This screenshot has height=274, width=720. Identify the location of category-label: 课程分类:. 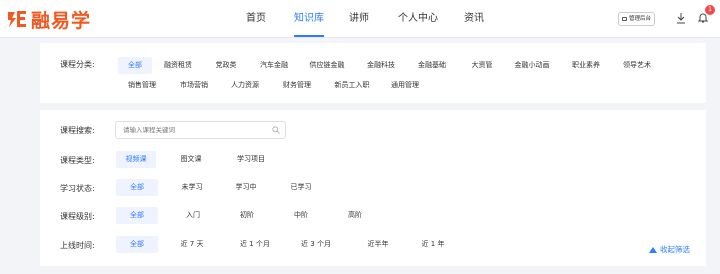
(77, 64).